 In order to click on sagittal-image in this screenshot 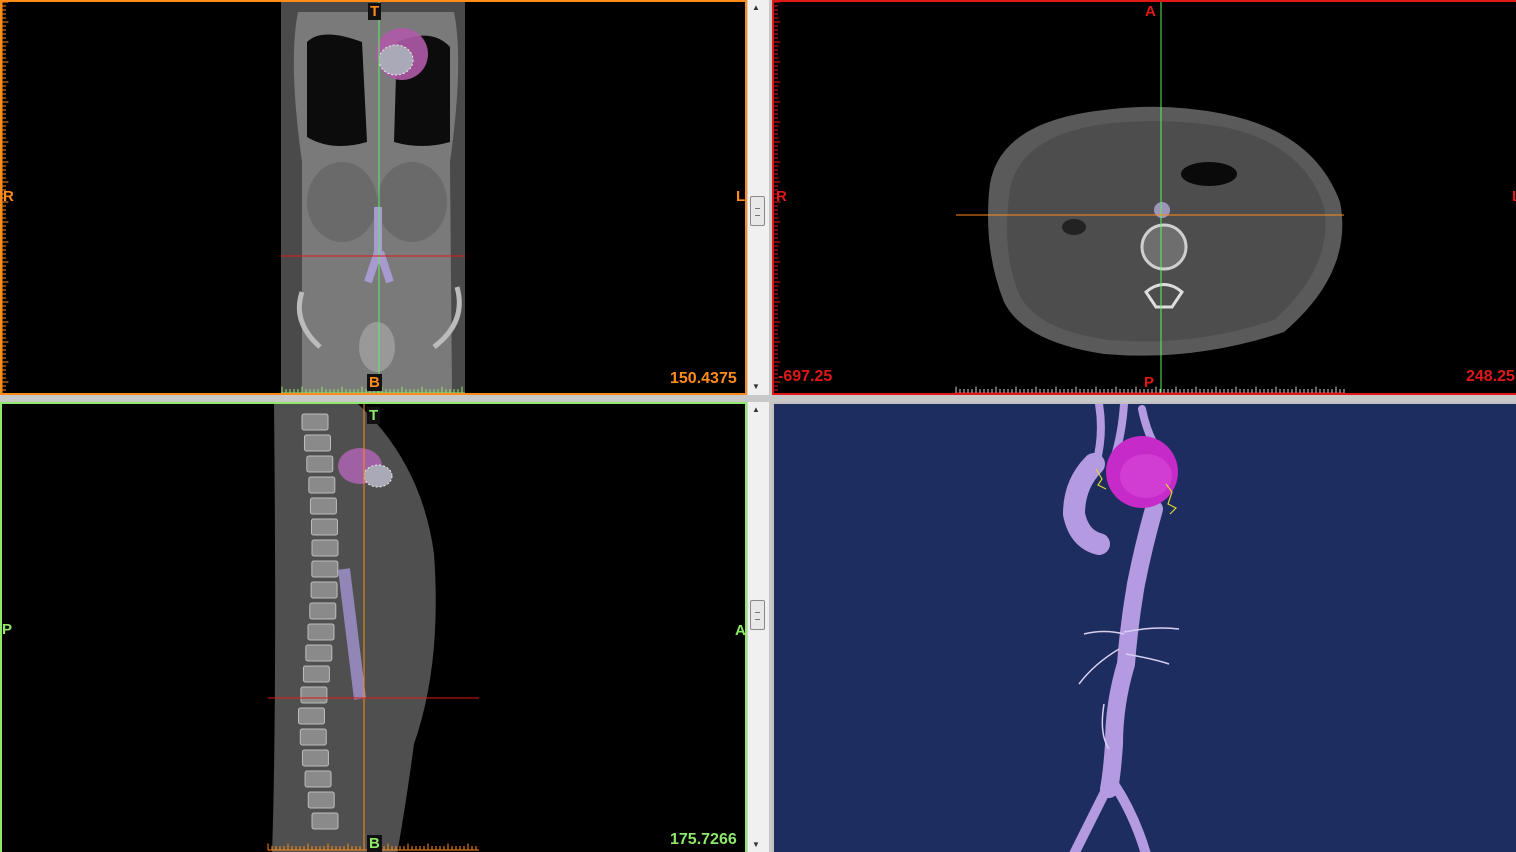, I will do `click(373, 628)`.